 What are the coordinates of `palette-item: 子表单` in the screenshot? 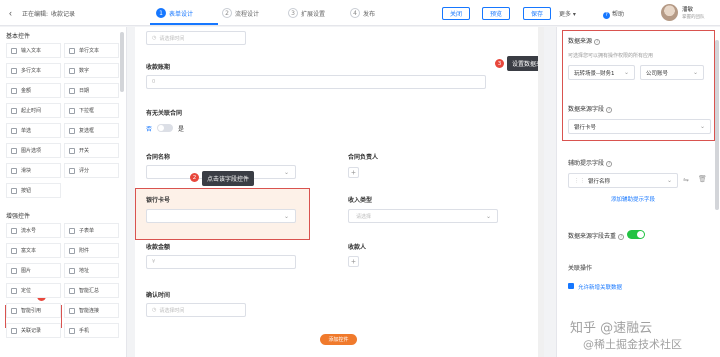 It's located at (91, 230).